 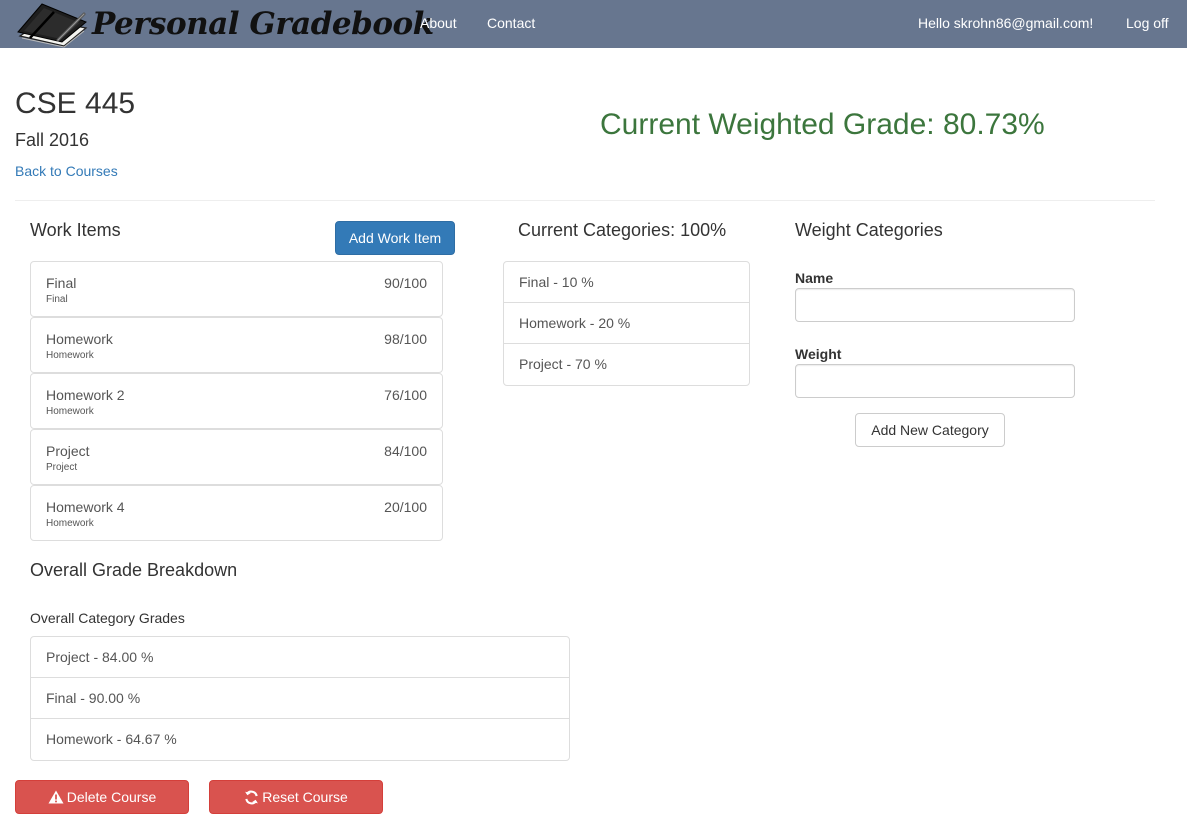 What do you see at coordinates (300, 657) in the screenshot?
I see `category-grade-item: Project - 84.00 %` at bounding box center [300, 657].